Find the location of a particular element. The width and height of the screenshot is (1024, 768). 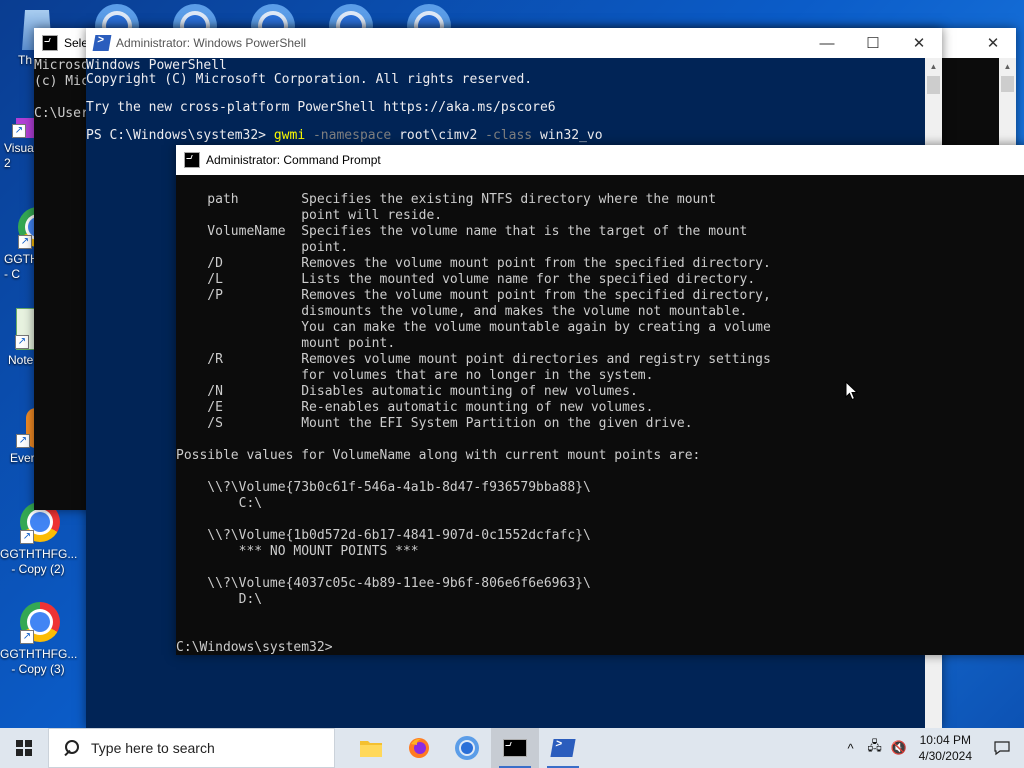

system-tray: ^ 🖧 🔇 10:04 PM 4/30/2024 is located at coordinates (931, 748).